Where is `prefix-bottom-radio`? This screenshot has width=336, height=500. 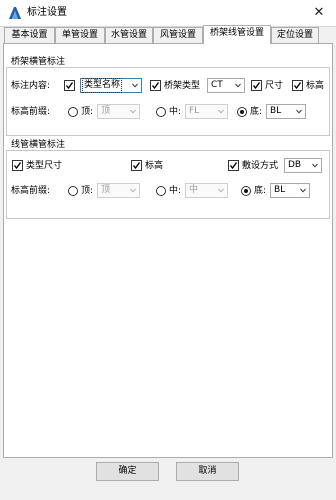 prefix-bottom-radio is located at coordinates (242, 112).